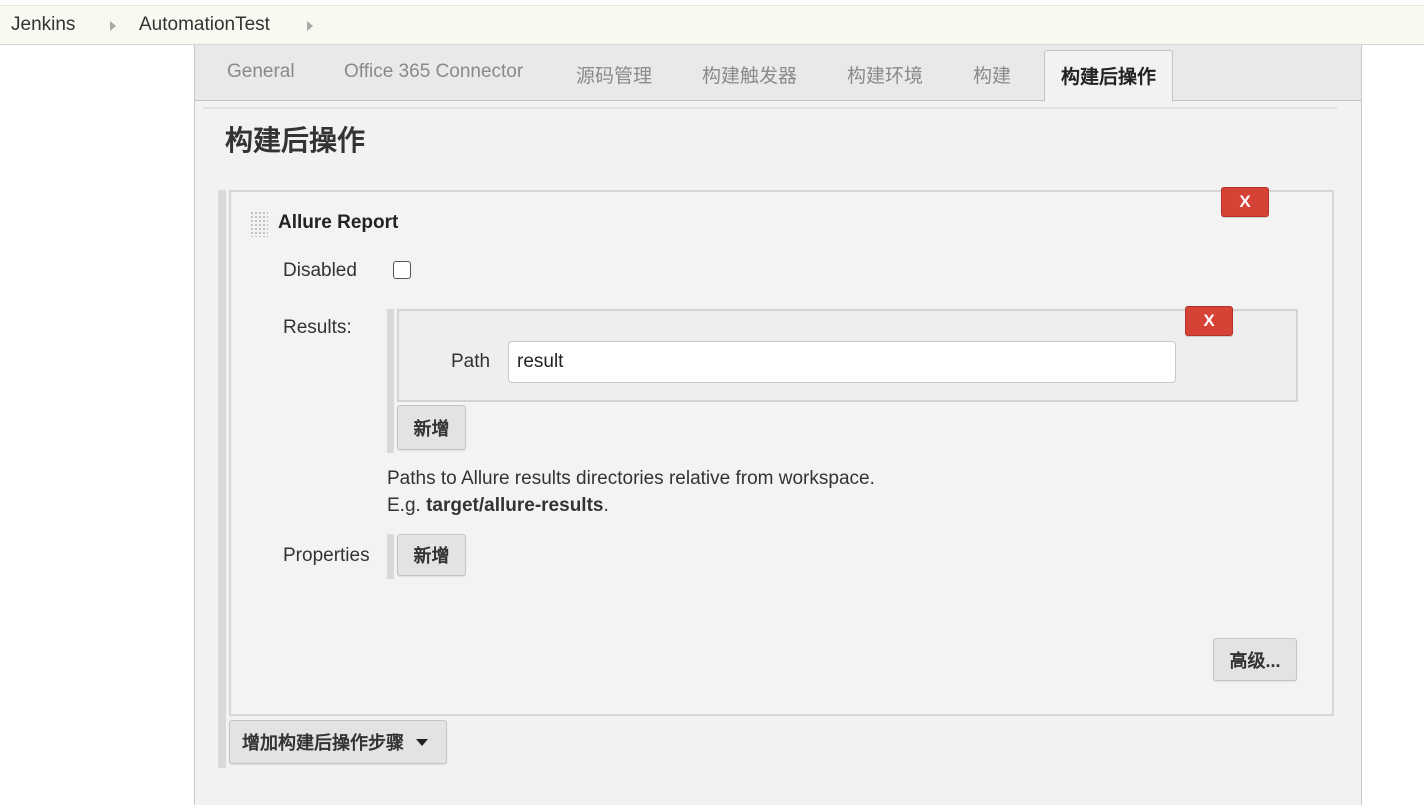  I want to click on properties-drag-bar, so click(390, 556).